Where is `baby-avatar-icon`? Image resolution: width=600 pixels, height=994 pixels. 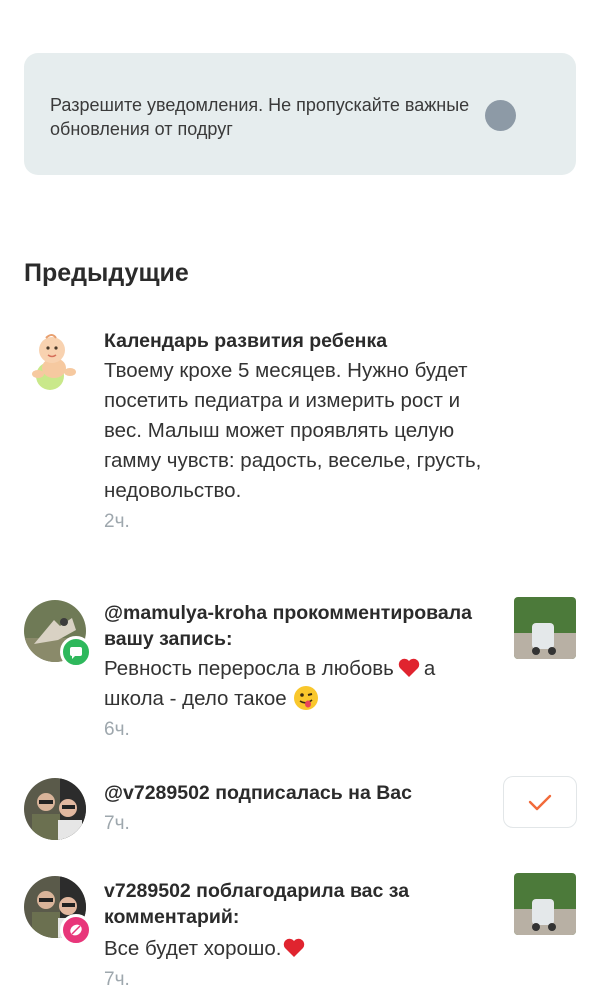 baby-avatar-icon is located at coordinates (55, 361).